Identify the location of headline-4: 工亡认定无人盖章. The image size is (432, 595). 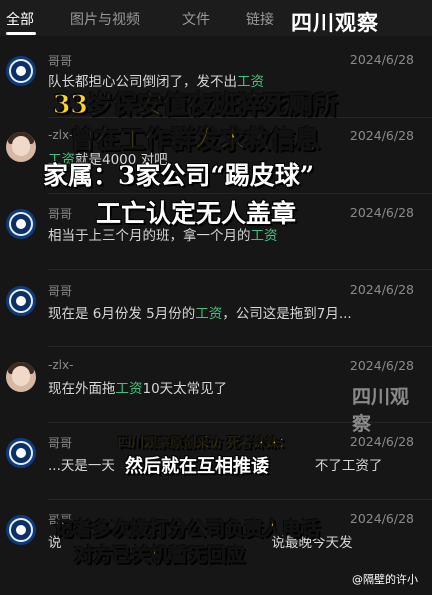
(196, 213).